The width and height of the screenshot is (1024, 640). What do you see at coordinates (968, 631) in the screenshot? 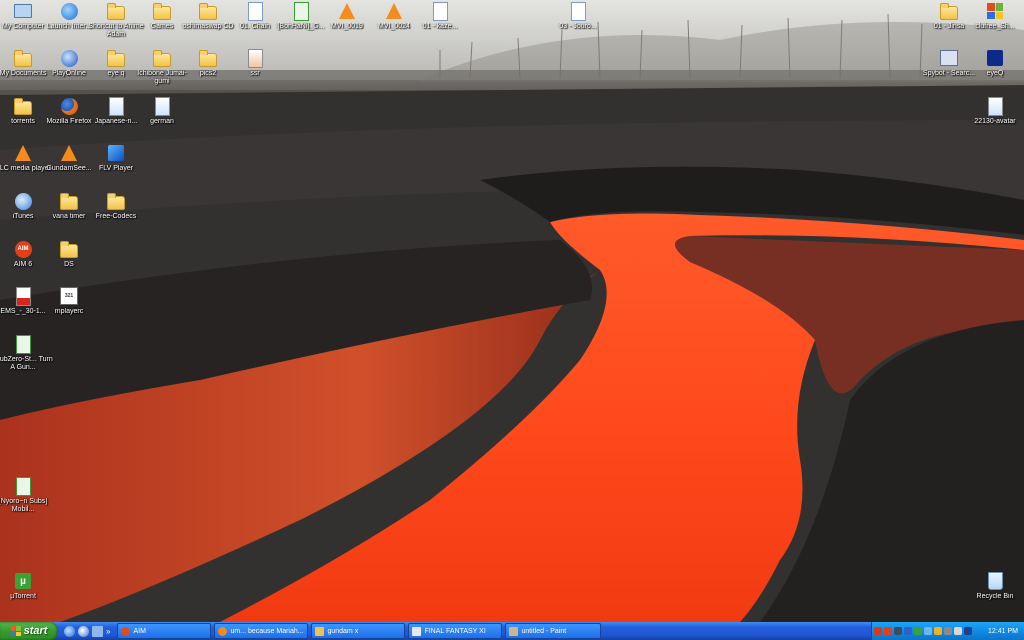
I see `tray-misc-icon` at bounding box center [968, 631].